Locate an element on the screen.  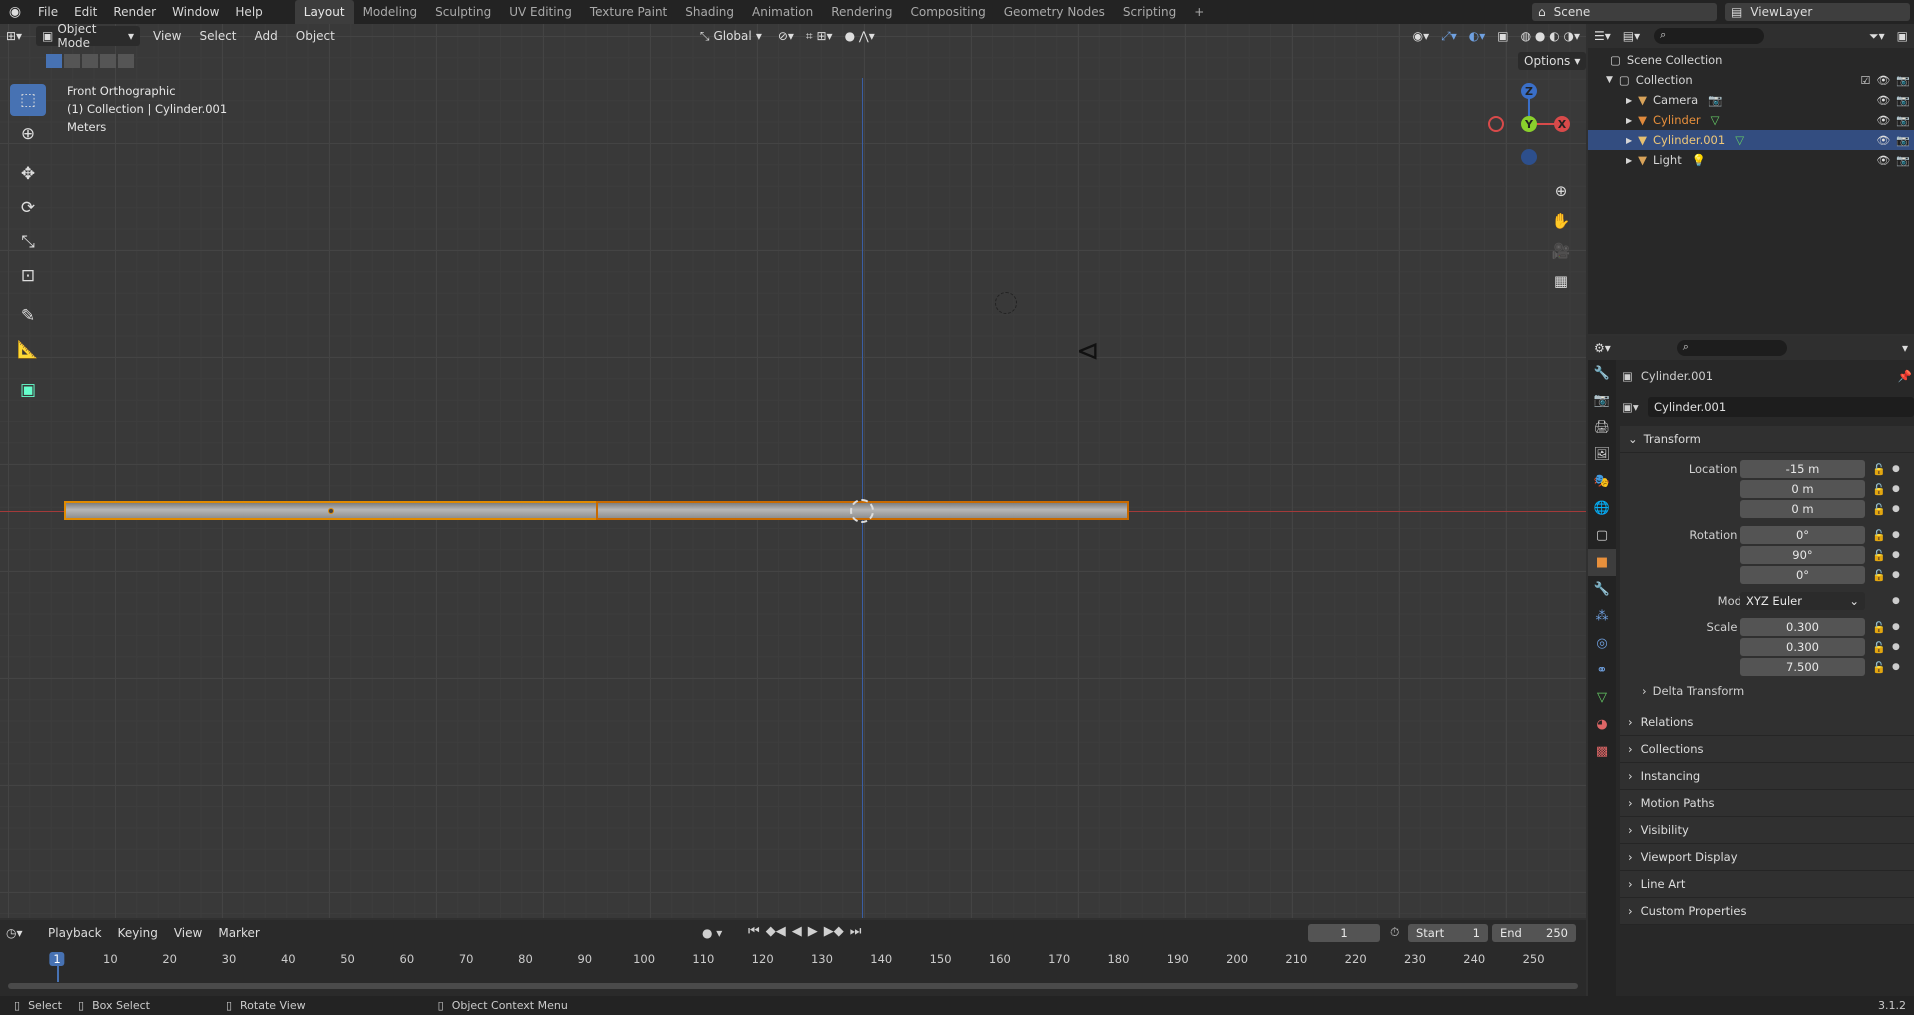
jump-end-icon: ⏭ is located at coordinates (856, 931).